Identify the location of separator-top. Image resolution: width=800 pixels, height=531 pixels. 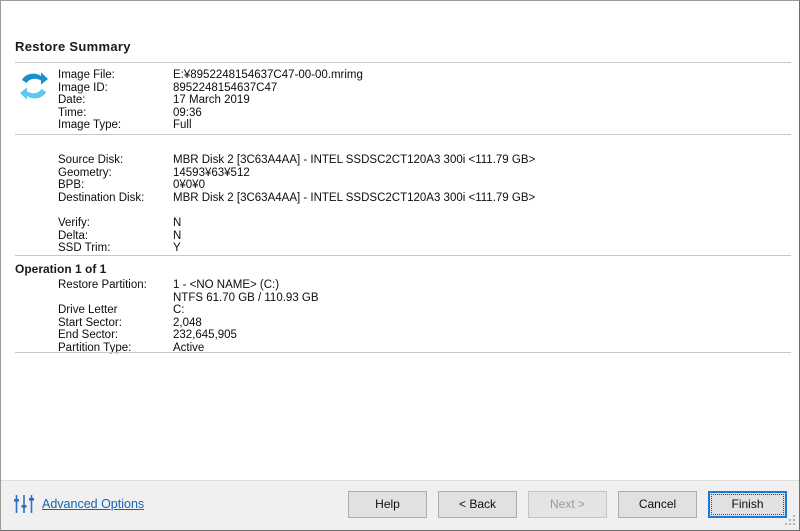
(403, 62).